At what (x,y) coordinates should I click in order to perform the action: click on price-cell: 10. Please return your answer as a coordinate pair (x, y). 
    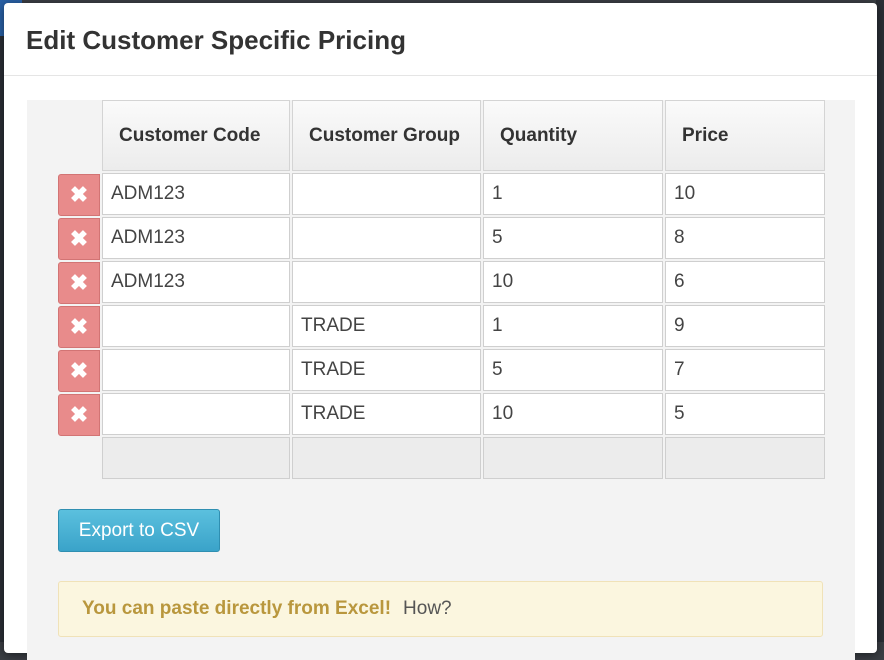
    Looking at the image, I should click on (745, 194).